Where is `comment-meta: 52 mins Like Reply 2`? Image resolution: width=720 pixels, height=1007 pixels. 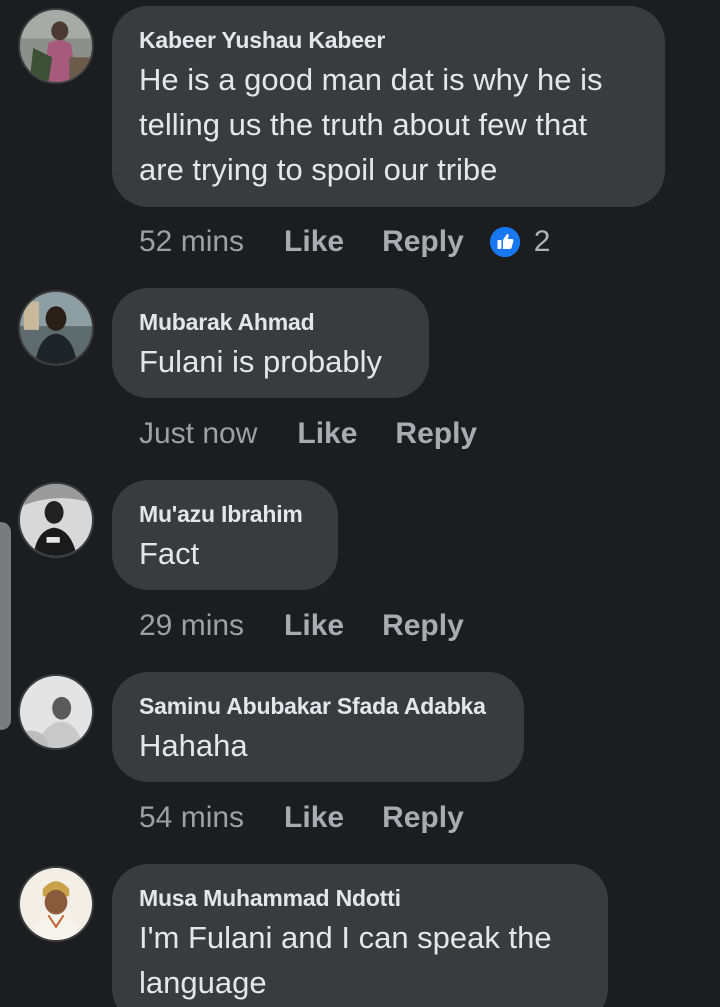
comment-meta: 52 mins Like Reply 2 is located at coordinates (344, 242).